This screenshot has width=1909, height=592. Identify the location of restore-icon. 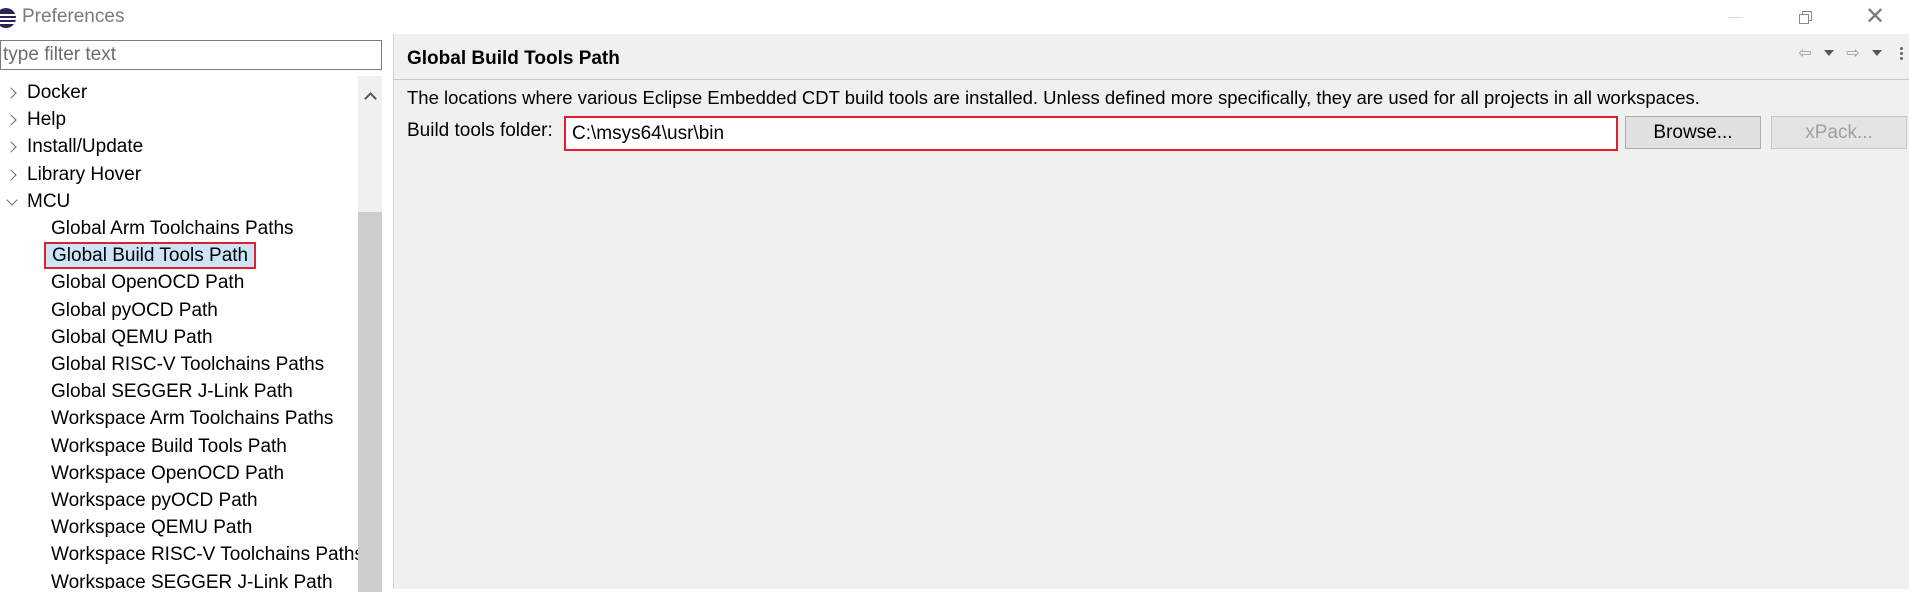
(1805, 17).